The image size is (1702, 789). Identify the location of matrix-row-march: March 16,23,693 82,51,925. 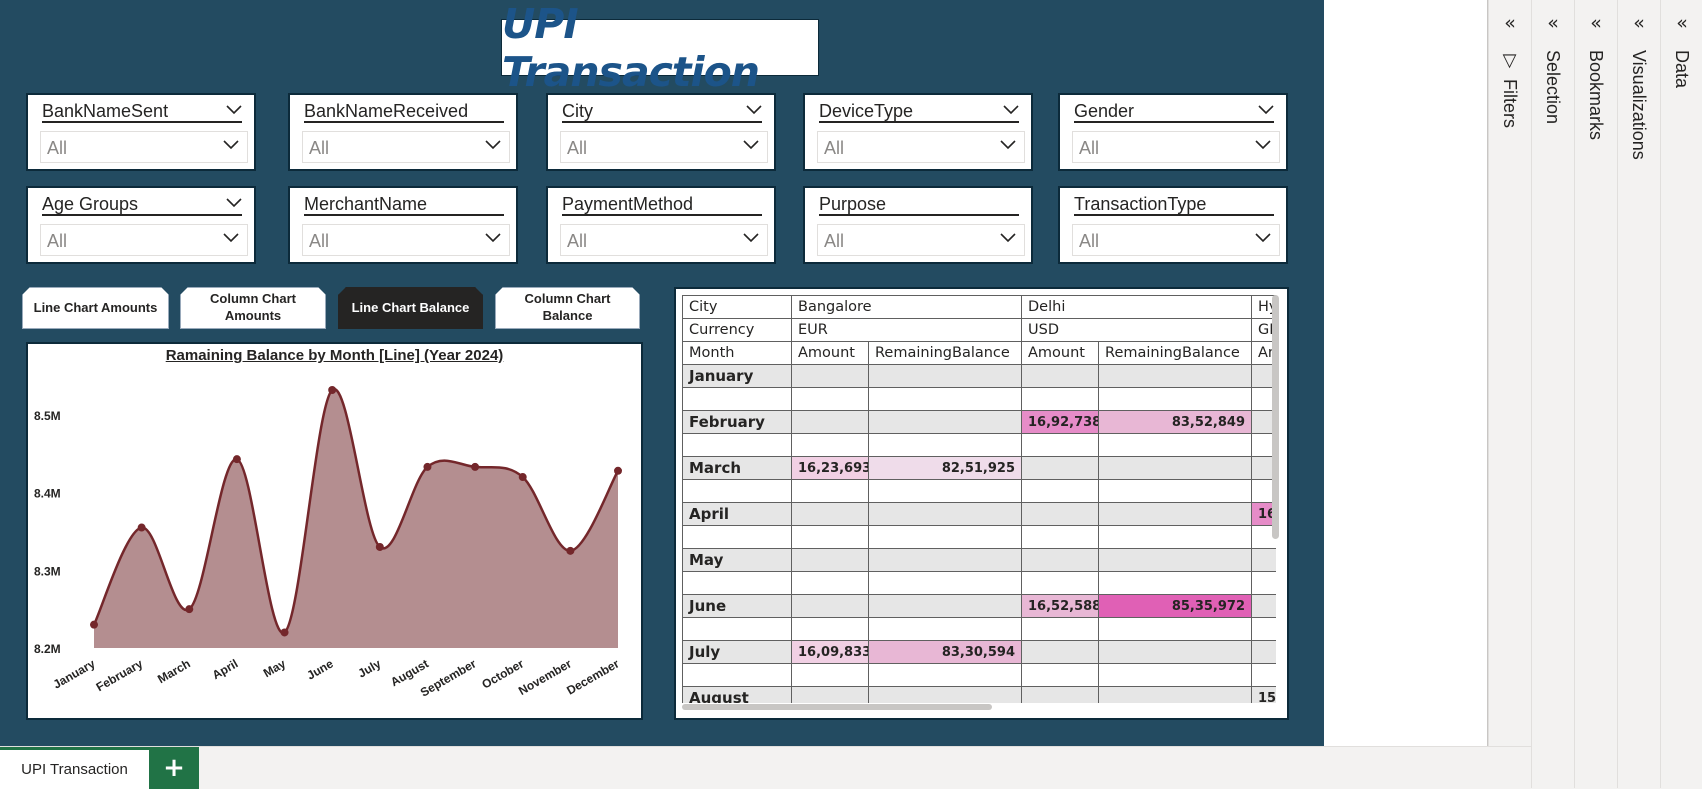
(979, 468).